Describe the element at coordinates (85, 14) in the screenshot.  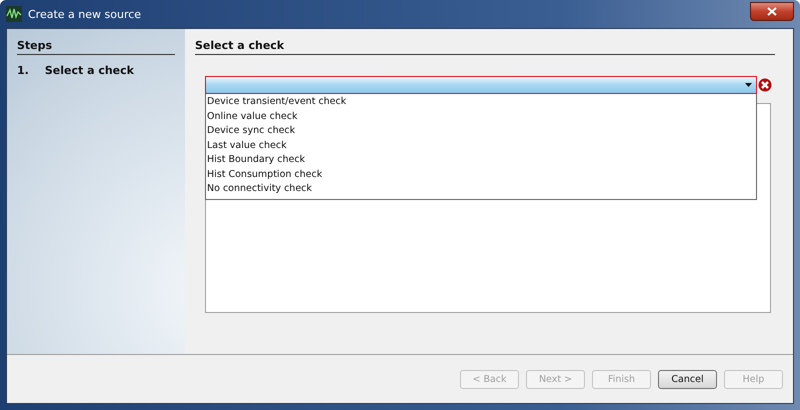
I see `window-title: Create a new source` at that location.